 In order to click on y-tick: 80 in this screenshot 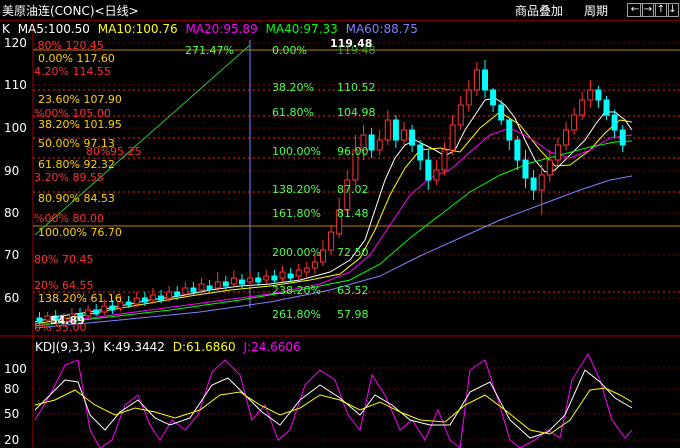, I will do `click(12, 213)`.